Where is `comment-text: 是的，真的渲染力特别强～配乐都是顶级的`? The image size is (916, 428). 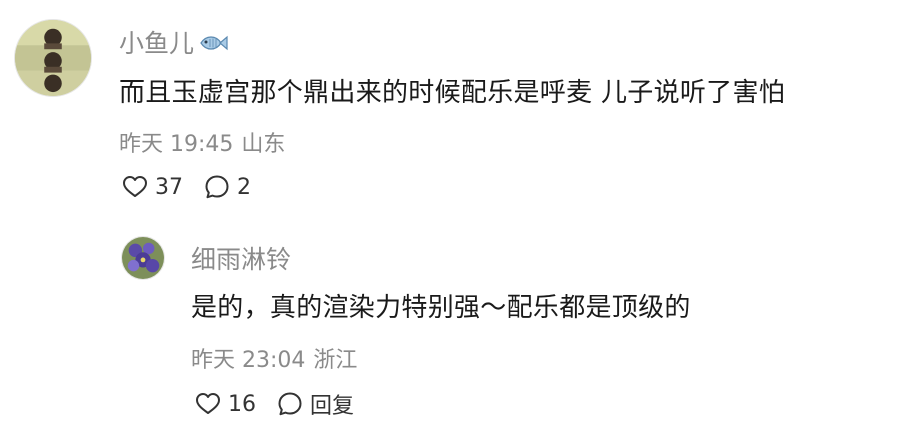 comment-text: 是的，真的渲染力特别强～配乐都是顶级的 is located at coordinates (441, 308).